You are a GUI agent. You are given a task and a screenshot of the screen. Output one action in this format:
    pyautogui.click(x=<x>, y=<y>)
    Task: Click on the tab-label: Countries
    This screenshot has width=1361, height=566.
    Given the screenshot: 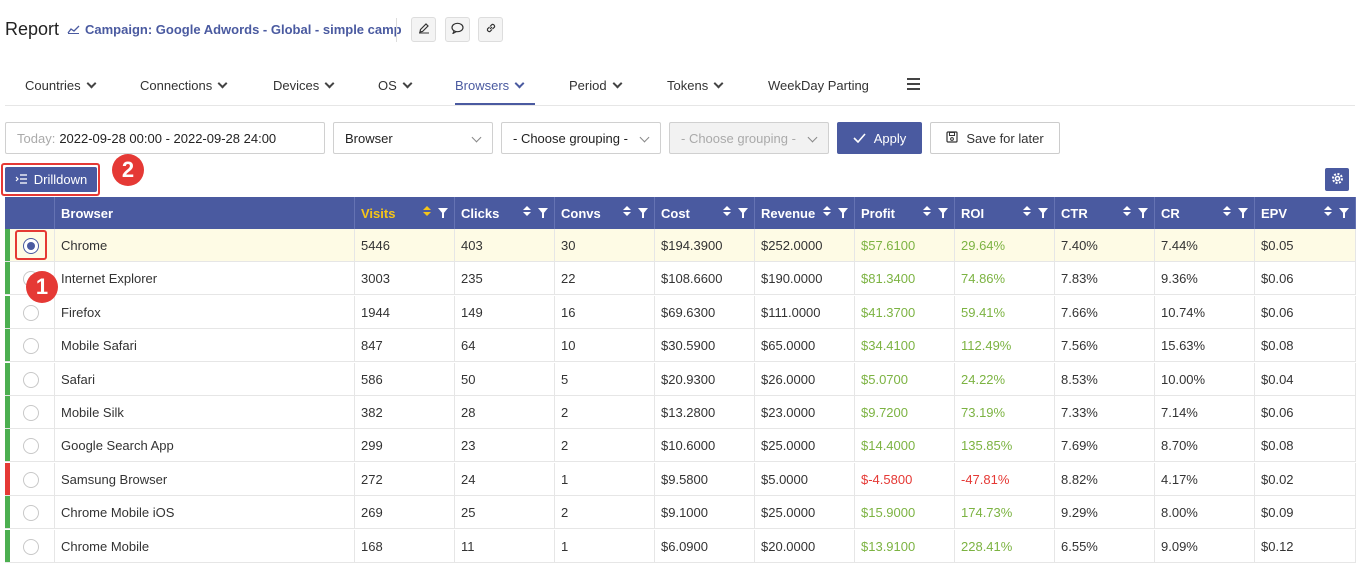 What is the action you would take?
    pyautogui.click(x=53, y=85)
    